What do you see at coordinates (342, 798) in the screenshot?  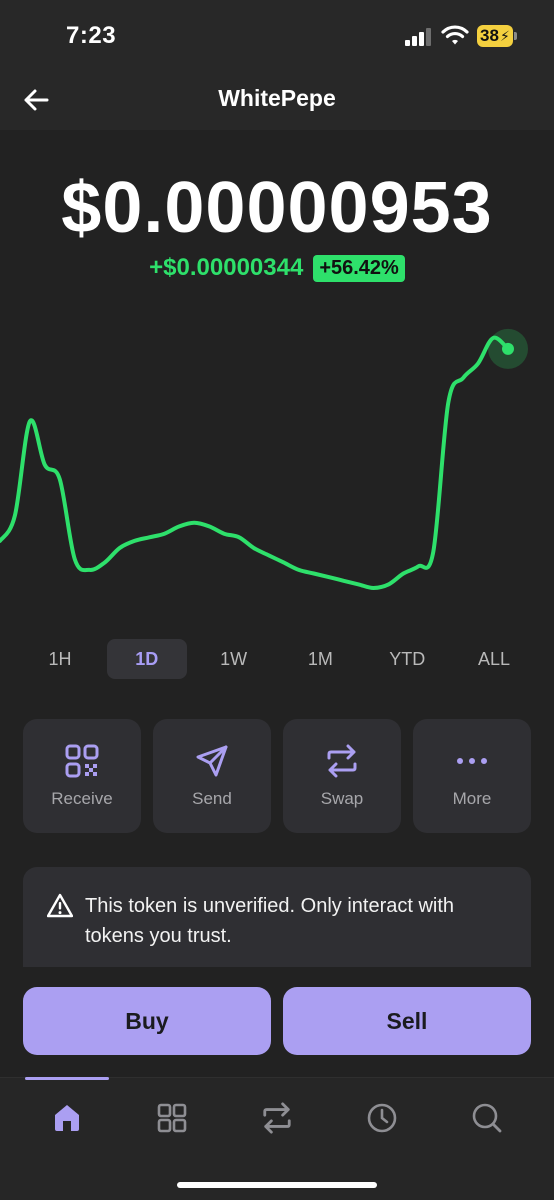 I see `swap-label: Swap` at bounding box center [342, 798].